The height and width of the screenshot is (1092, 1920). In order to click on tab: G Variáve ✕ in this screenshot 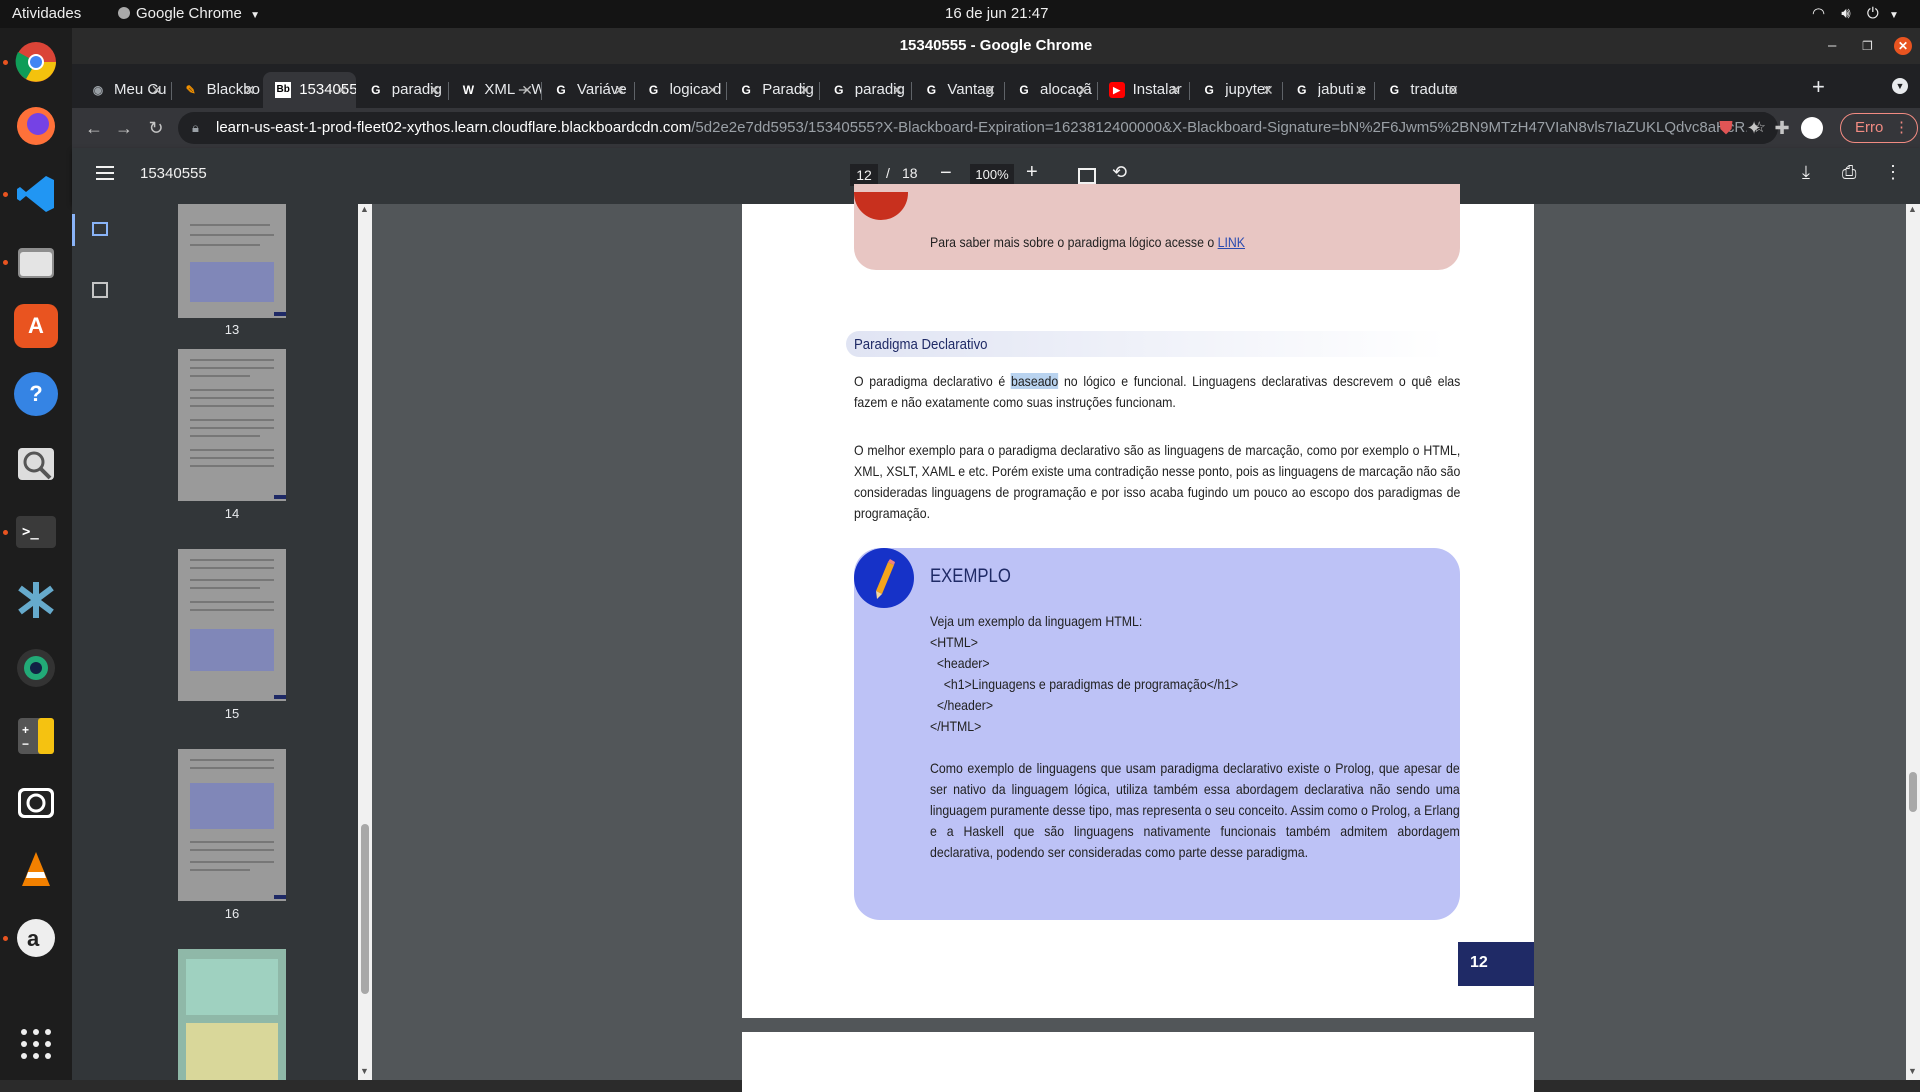, I will do `click(587, 90)`.